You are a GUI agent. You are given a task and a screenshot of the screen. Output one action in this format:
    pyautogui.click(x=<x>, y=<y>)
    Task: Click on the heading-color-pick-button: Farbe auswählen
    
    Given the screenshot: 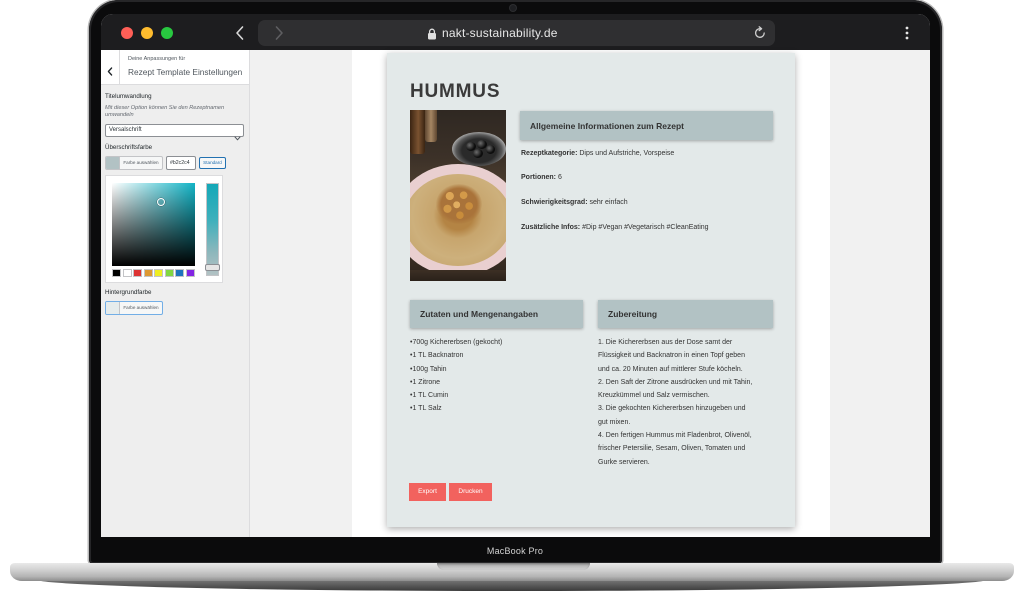 What is the action you would take?
    pyautogui.click(x=134, y=163)
    